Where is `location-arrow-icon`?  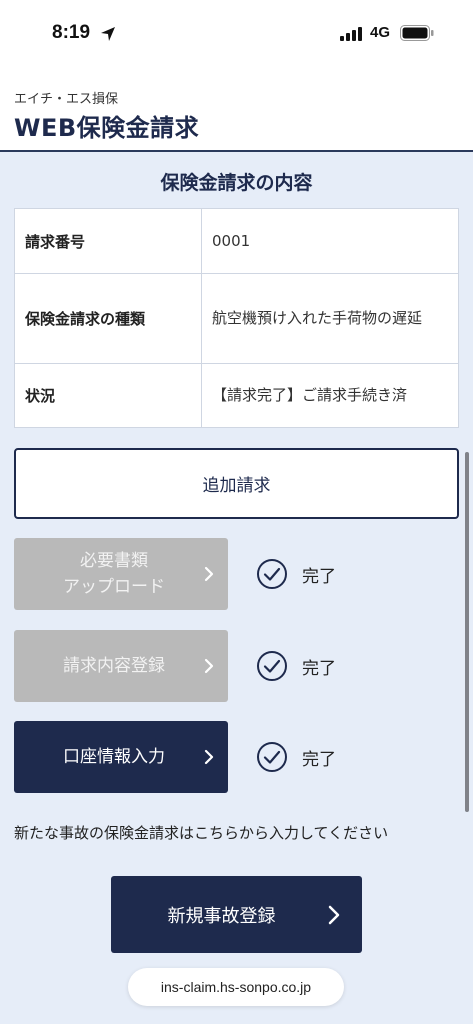
location-arrow-icon is located at coordinates (108, 34).